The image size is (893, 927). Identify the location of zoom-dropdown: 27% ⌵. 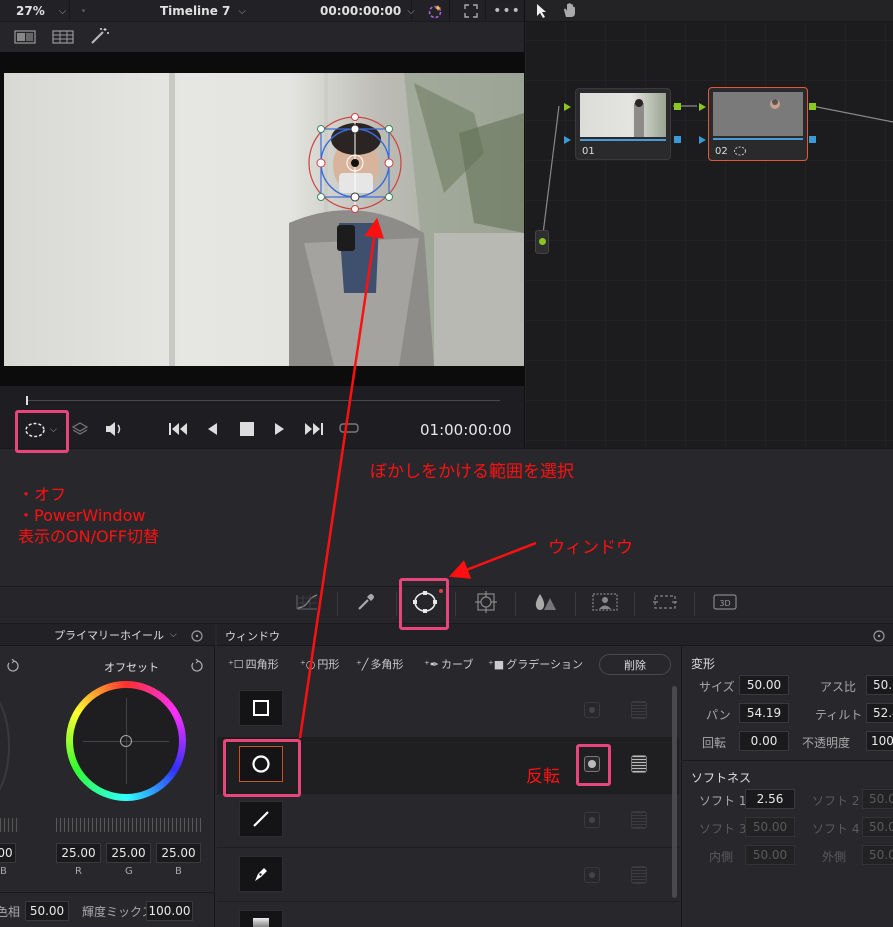
(35, 11).